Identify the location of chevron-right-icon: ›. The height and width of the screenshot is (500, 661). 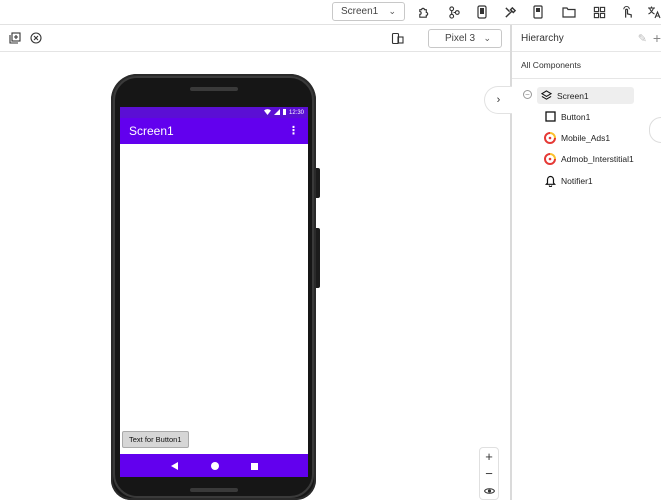
(498, 100).